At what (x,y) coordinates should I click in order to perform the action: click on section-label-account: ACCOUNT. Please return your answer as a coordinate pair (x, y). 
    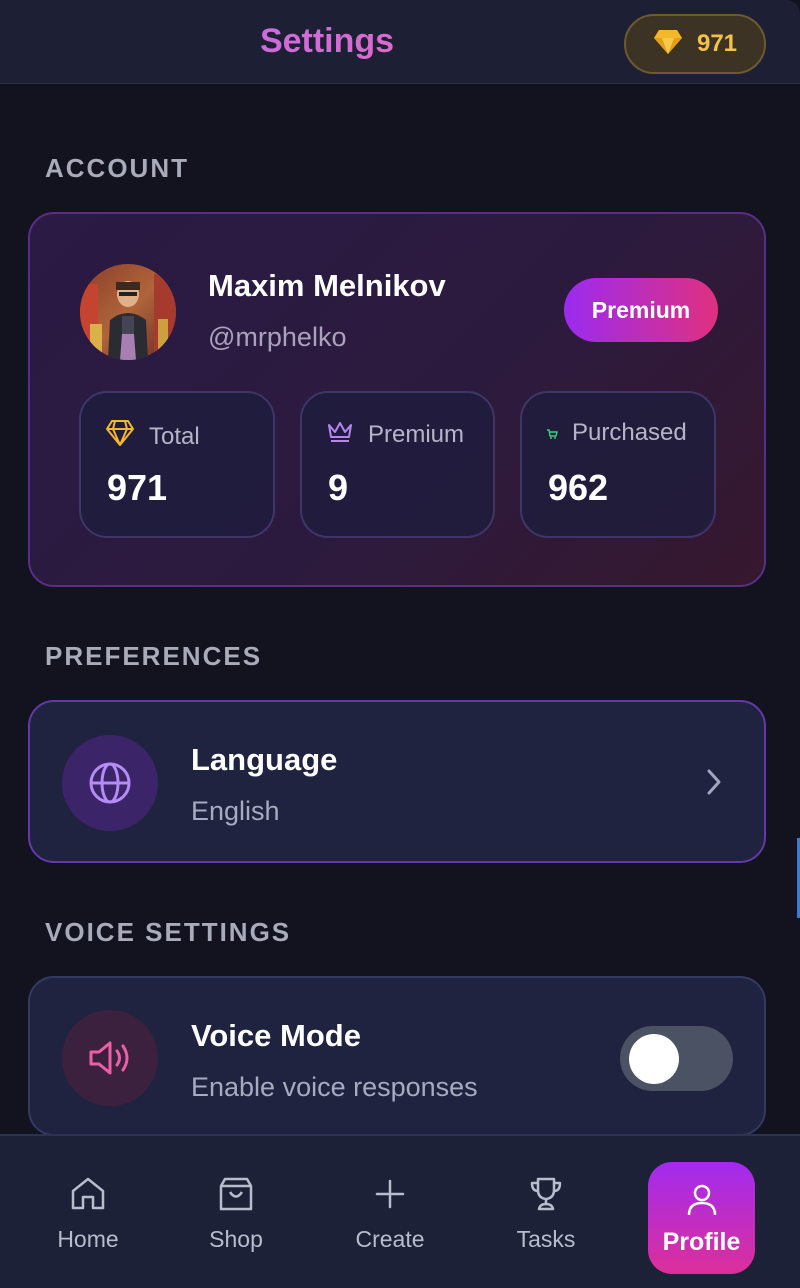
    Looking at the image, I should click on (117, 168).